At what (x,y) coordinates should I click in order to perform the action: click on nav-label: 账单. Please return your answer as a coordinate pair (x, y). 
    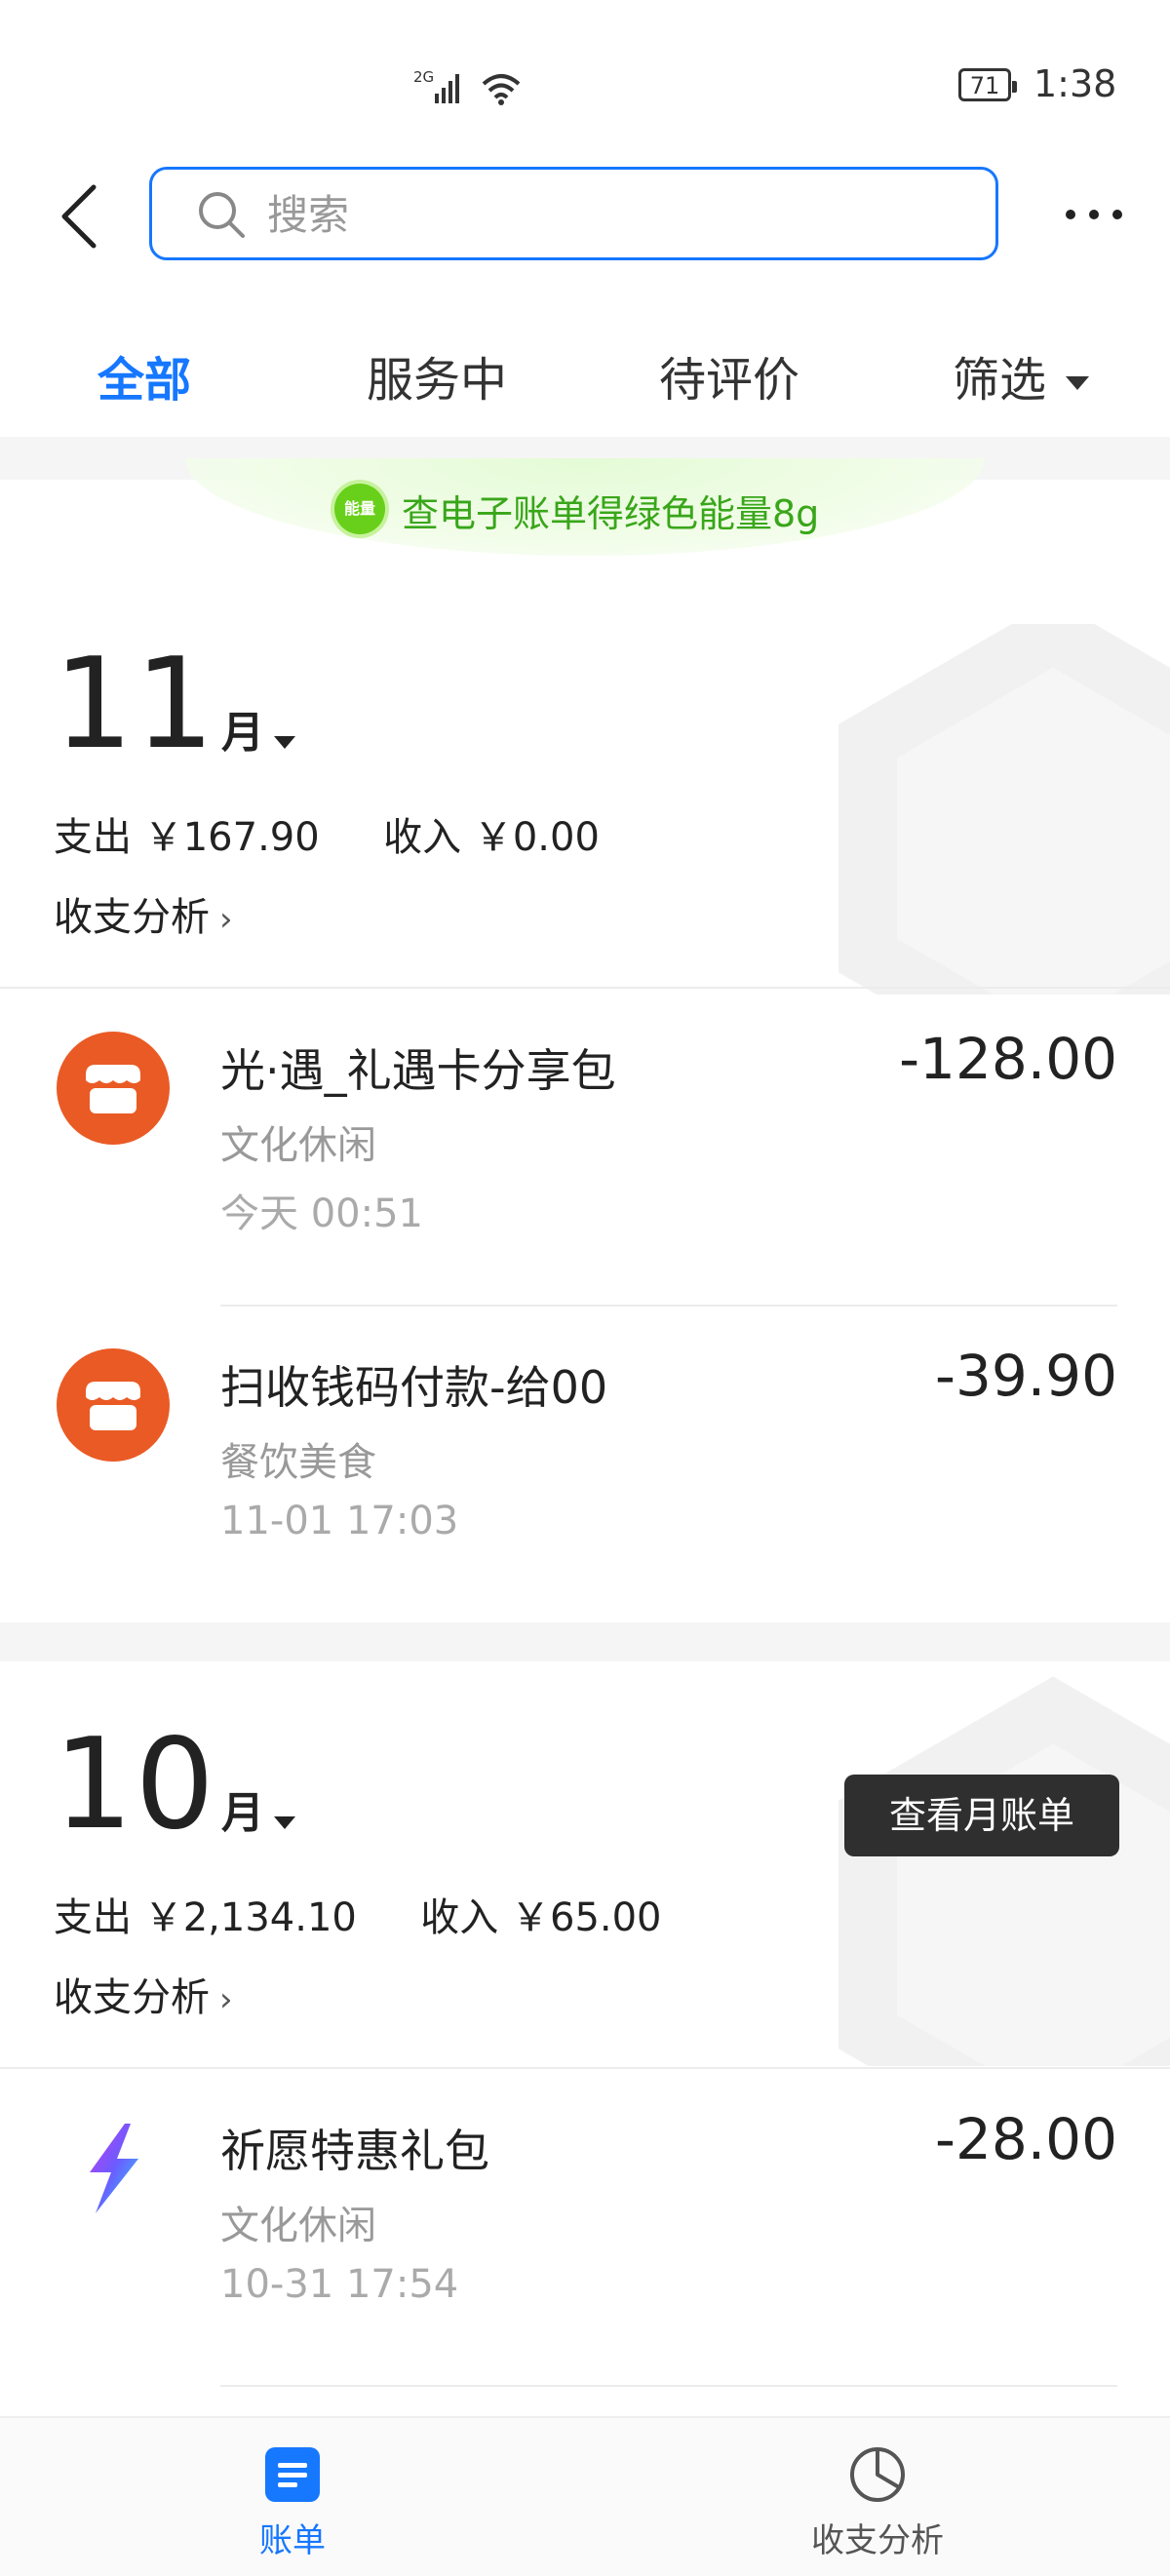
    Looking at the image, I should click on (292, 2540).